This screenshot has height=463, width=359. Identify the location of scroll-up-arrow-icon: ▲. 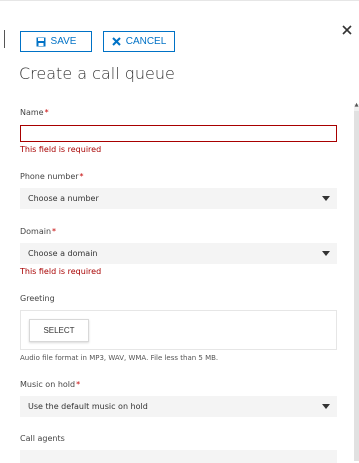
(356, 105).